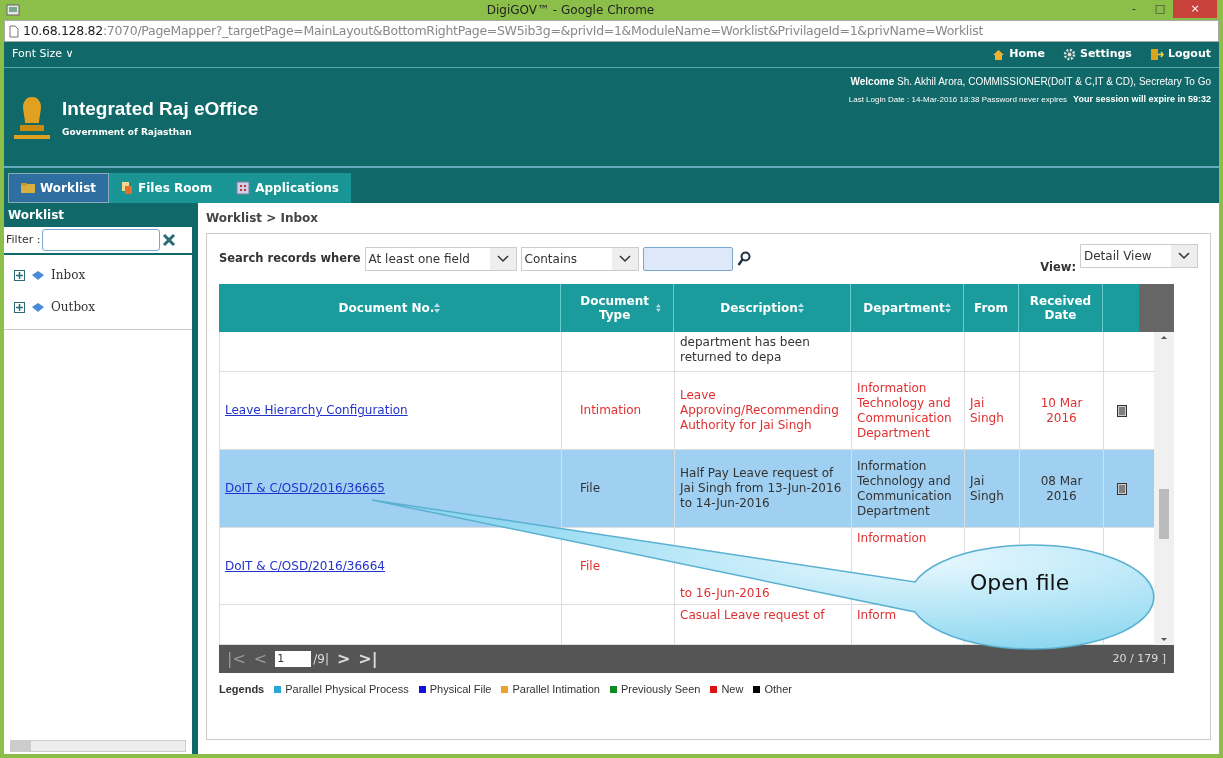 The image size is (1223, 758). What do you see at coordinates (368, 659) in the screenshot?
I see `last-page-button: >|` at bounding box center [368, 659].